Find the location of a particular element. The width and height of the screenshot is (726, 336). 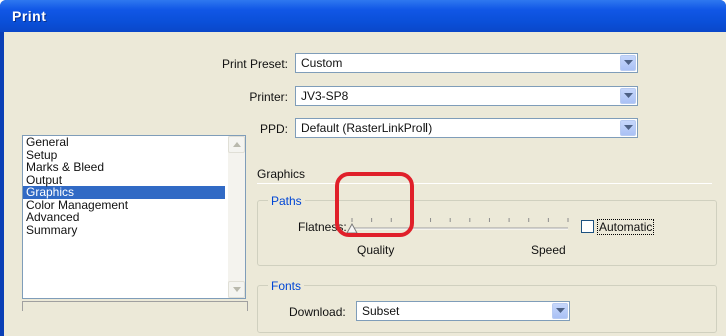

automatic-checkbox is located at coordinates (587, 226).